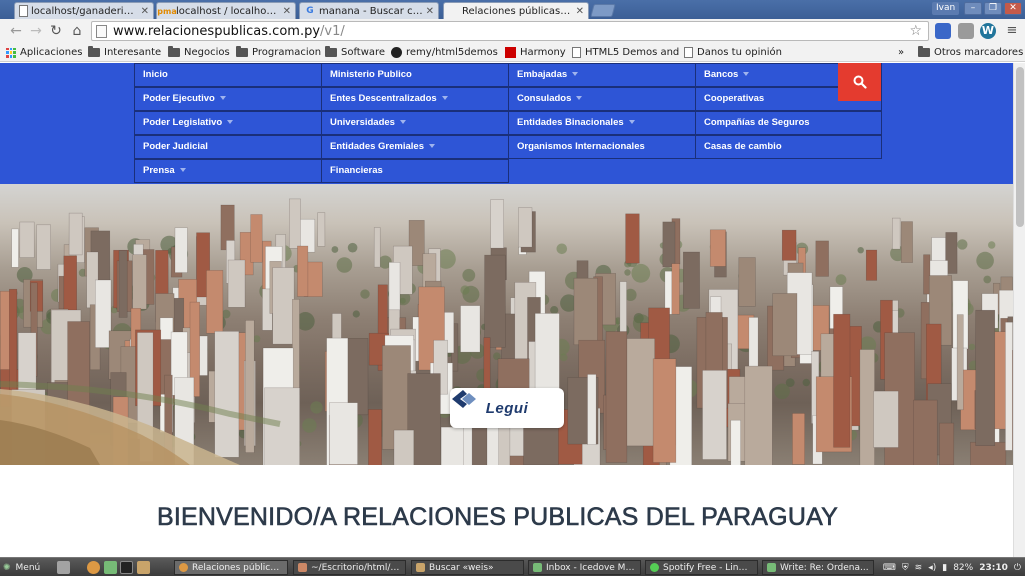 The image size is (1025, 576). What do you see at coordinates (932, 568) in the screenshot?
I see `volume-icon: ◂)` at bounding box center [932, 568].